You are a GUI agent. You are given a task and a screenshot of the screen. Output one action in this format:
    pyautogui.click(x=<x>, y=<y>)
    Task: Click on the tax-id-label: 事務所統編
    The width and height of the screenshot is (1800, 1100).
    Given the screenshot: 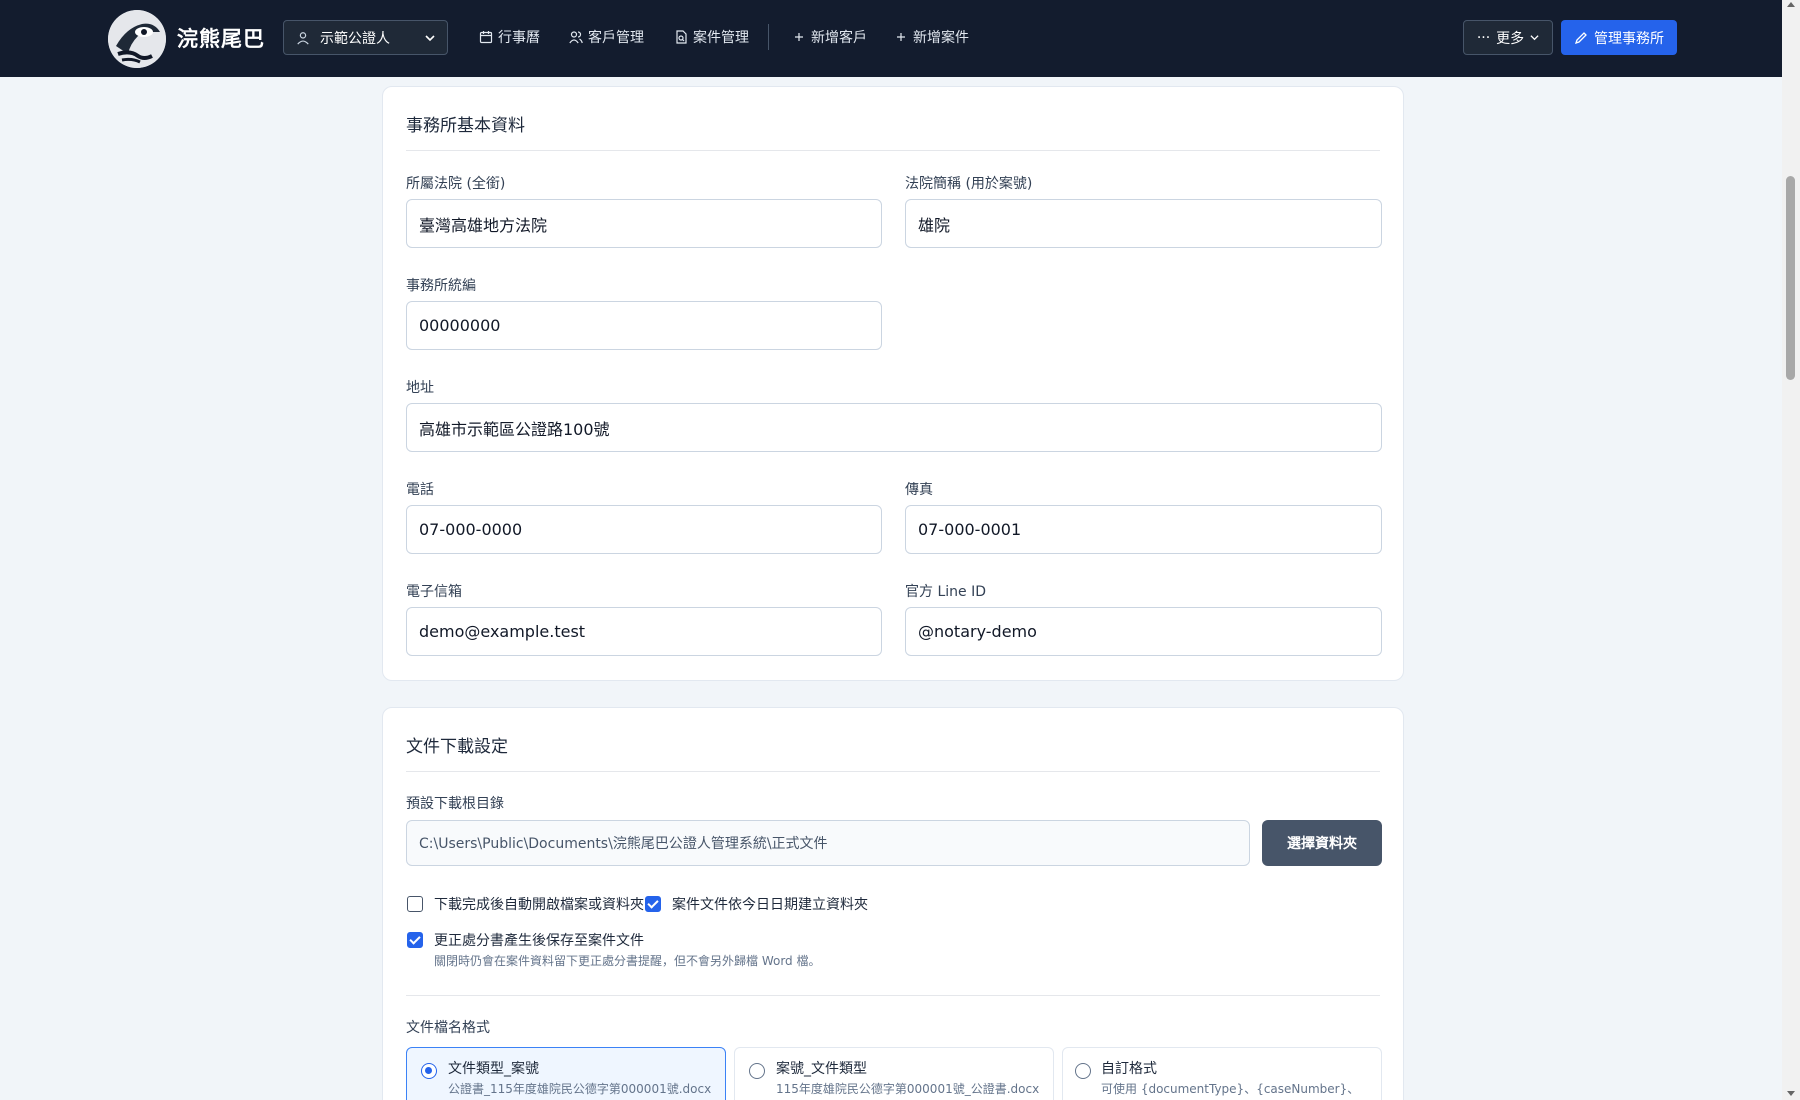 What is the action you would take?
    pyautogui.click(x=441, y=286)
    